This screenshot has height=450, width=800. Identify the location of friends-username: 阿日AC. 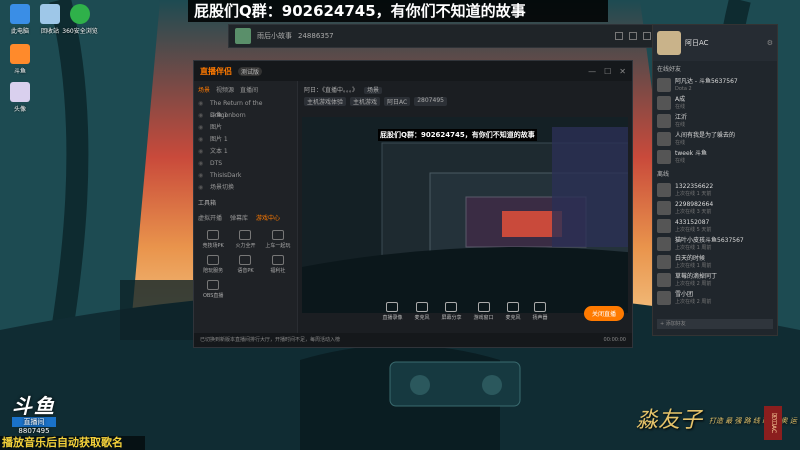
(697, 43).